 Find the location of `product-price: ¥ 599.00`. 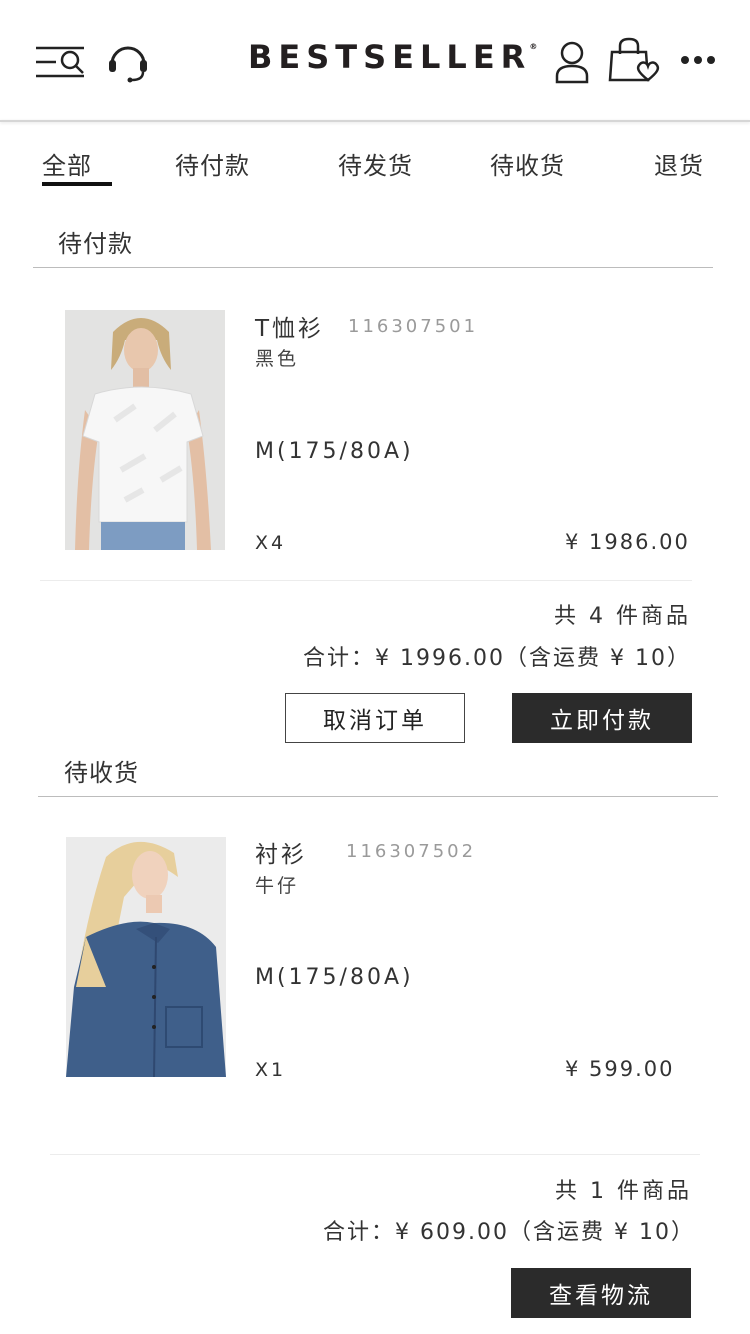

product-price: ¥ 599.00 is located at coordinates (620, 1069).